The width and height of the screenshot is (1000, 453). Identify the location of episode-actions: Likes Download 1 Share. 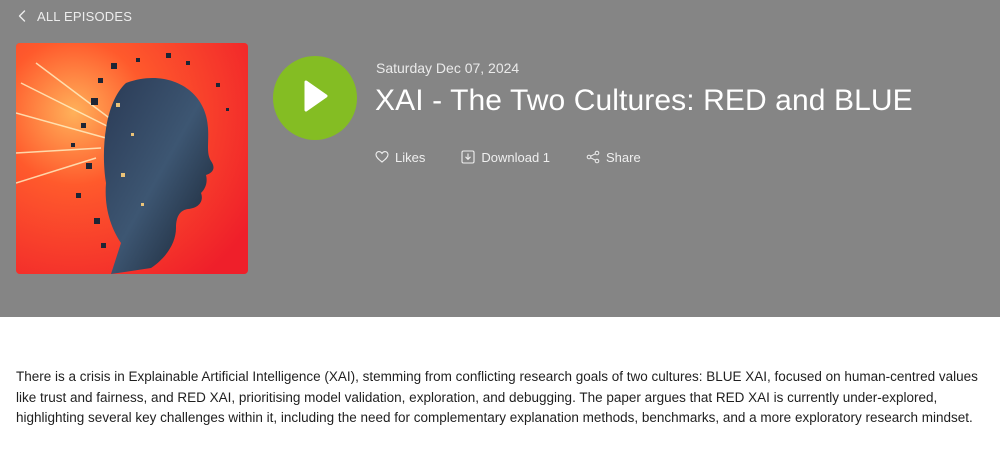
(508, 157).